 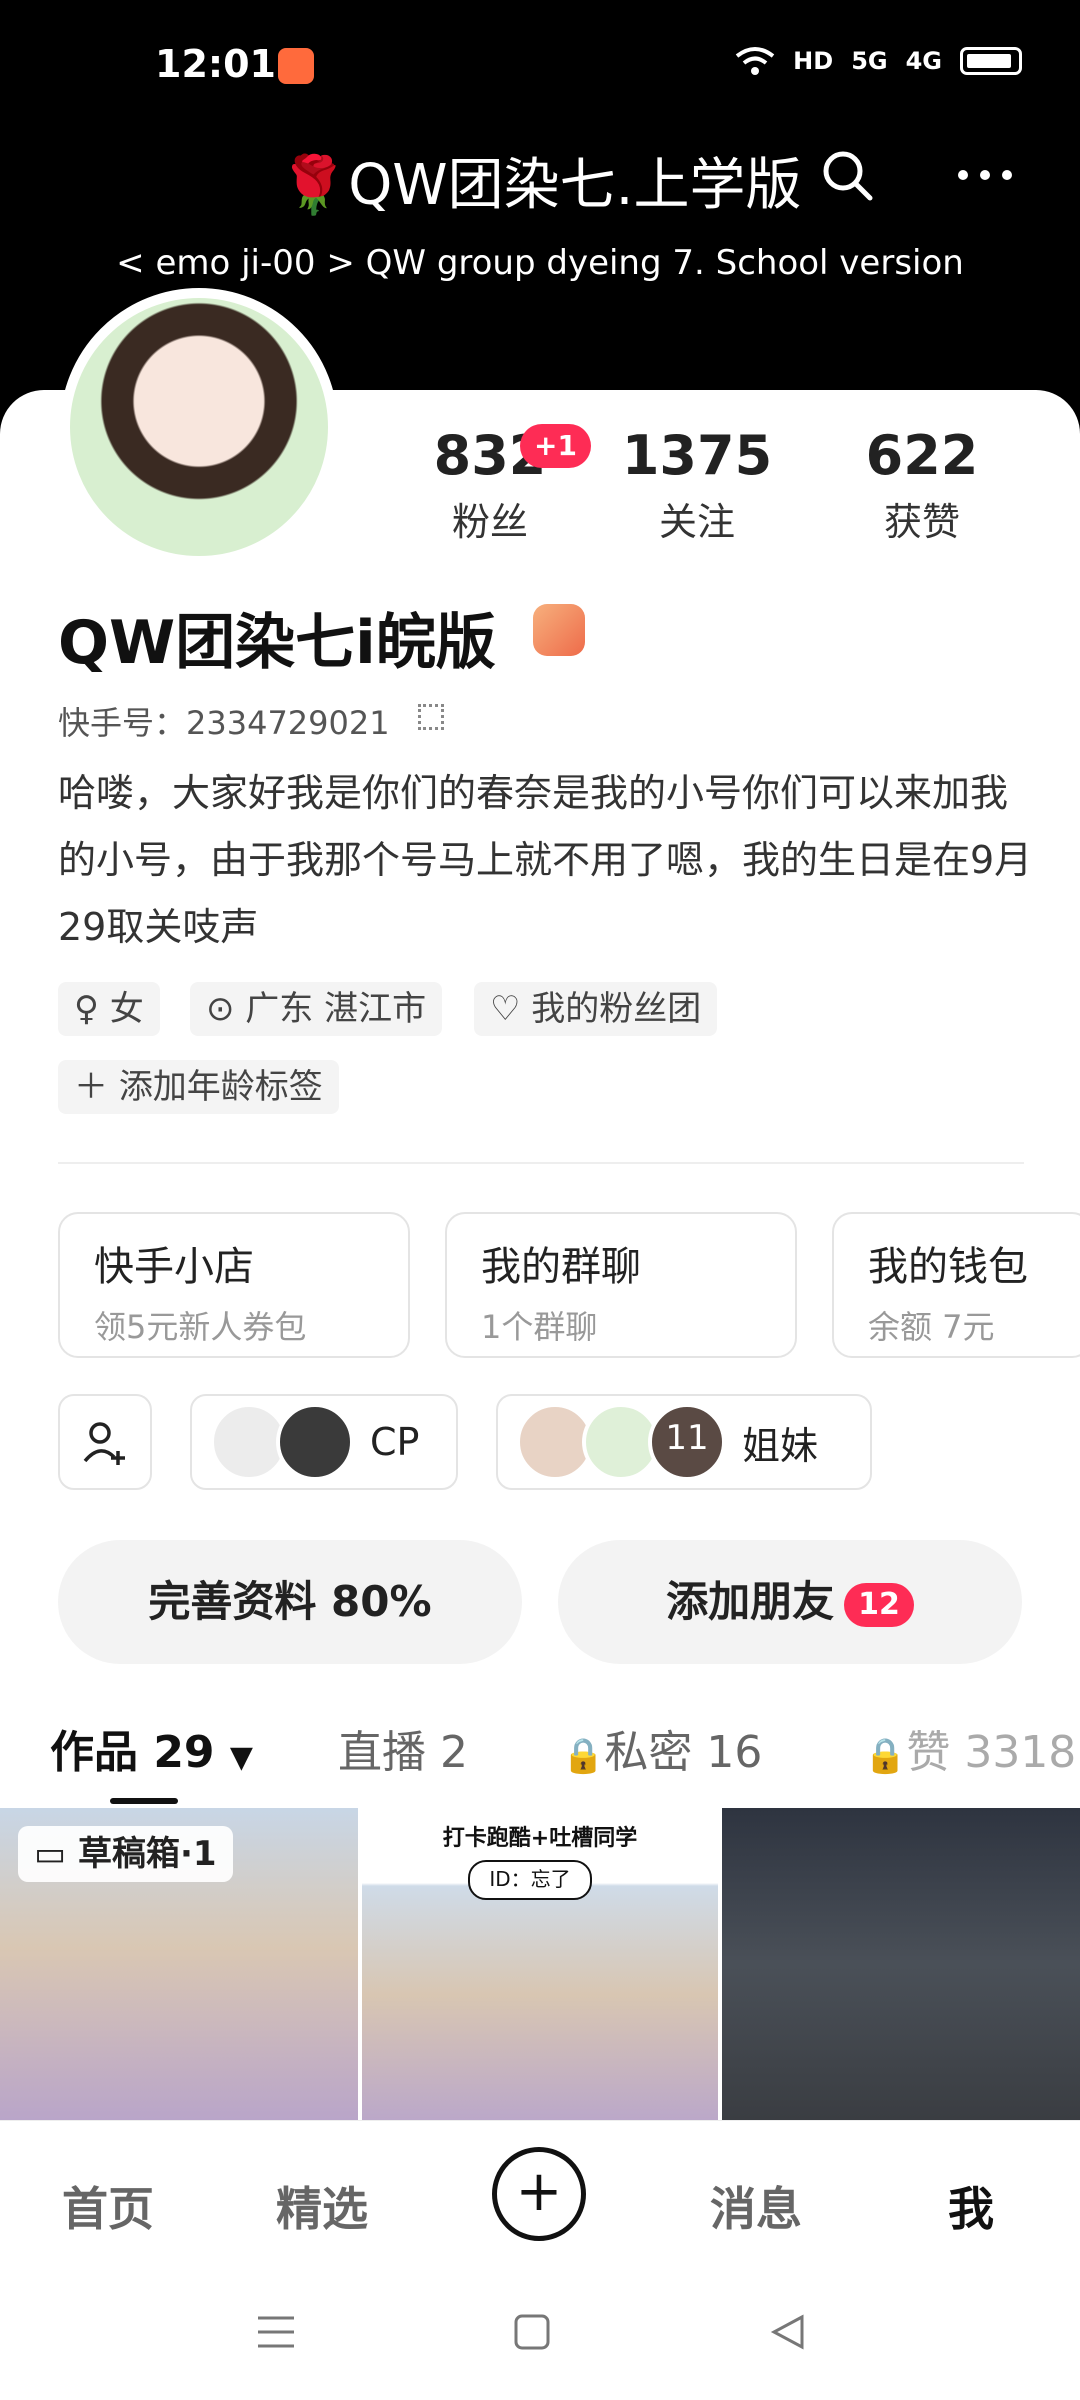 I want to click on bottom-nav: 首页 精选 + 消息 我, so click(x=540, y=2195).